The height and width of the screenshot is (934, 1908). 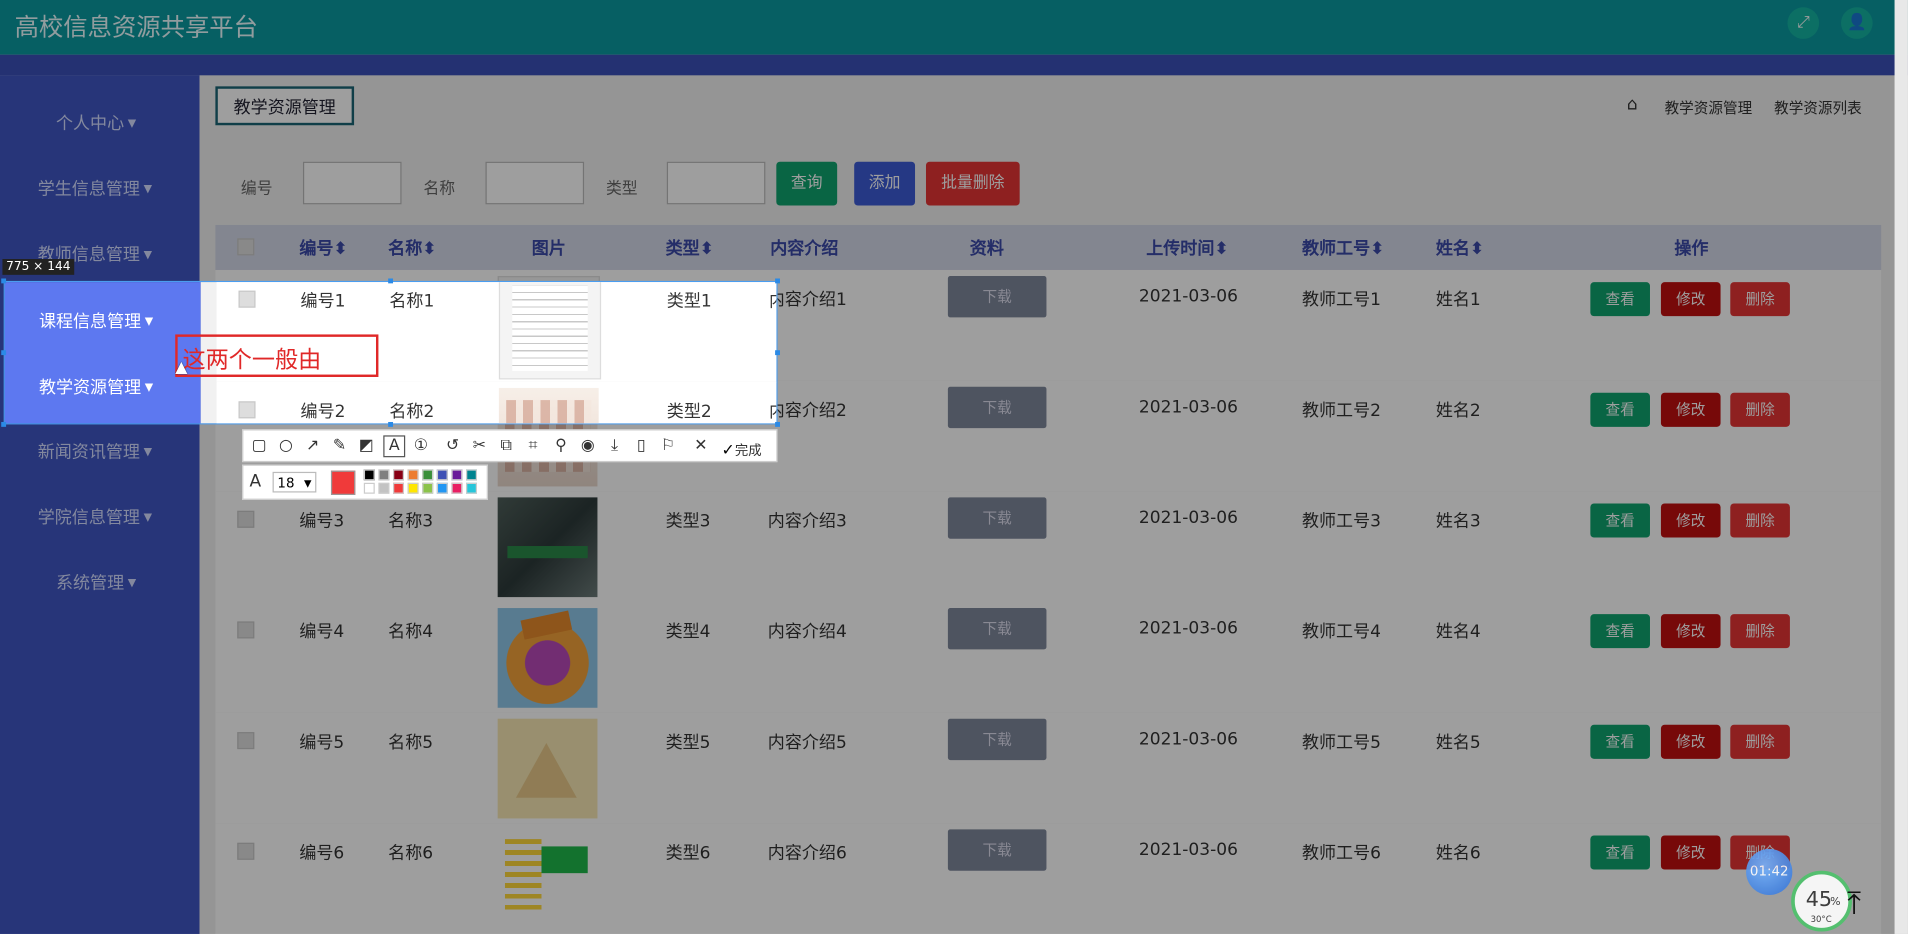 What do you see at coordinates (412, 412) in the screenshot?
I see `cell-name: 名称2` at bounding box center [412, 412].